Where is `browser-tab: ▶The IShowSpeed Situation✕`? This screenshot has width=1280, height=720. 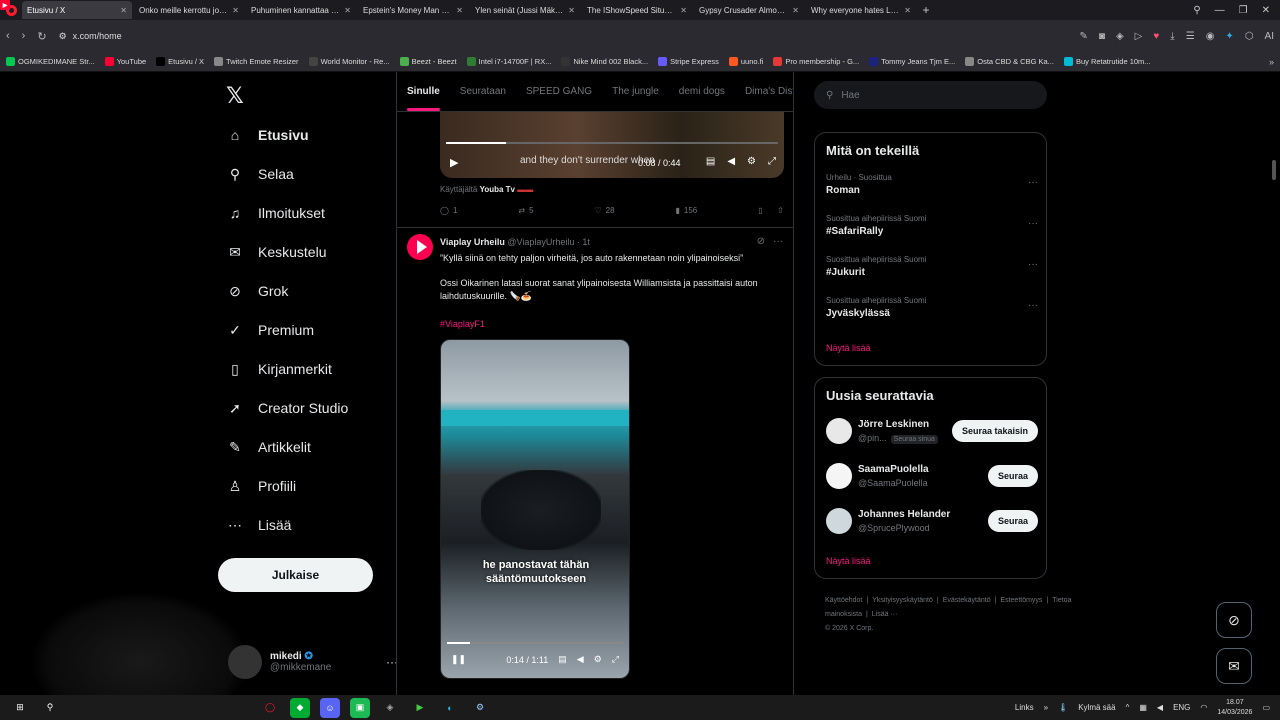
browser-tab: ▶The IShowSpeed Situation✕ is located at coordinates (346, 9).